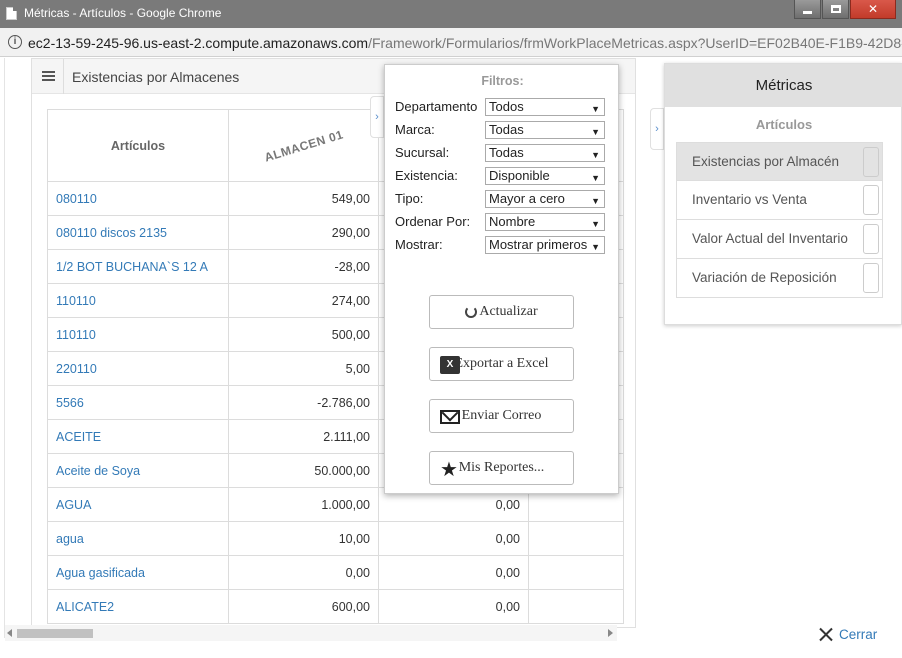  Describe the element at coordinates (303, 538) in the screenshot. I see `almacen-01-cell: 10,00` at that location.